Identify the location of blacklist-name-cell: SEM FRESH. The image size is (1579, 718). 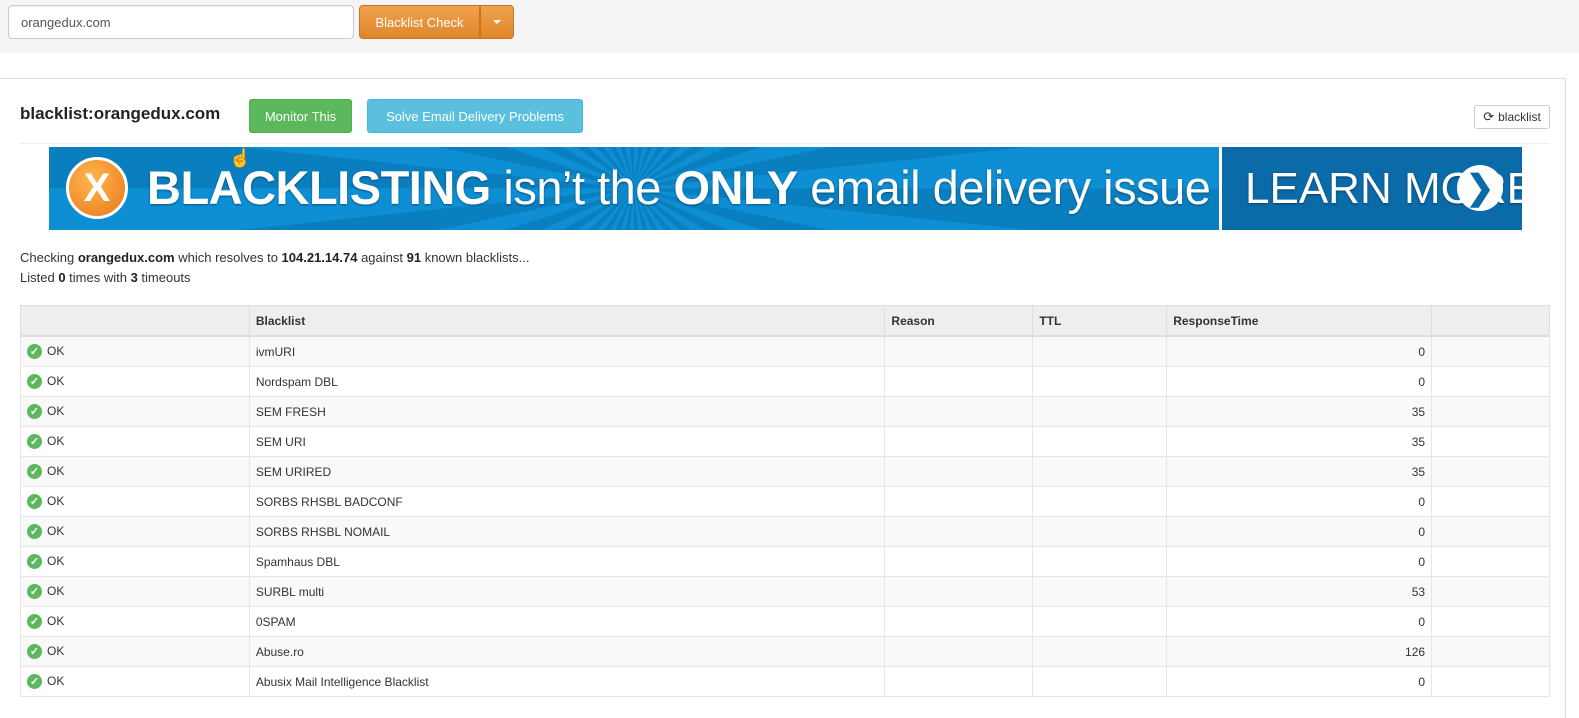
(567, 411).